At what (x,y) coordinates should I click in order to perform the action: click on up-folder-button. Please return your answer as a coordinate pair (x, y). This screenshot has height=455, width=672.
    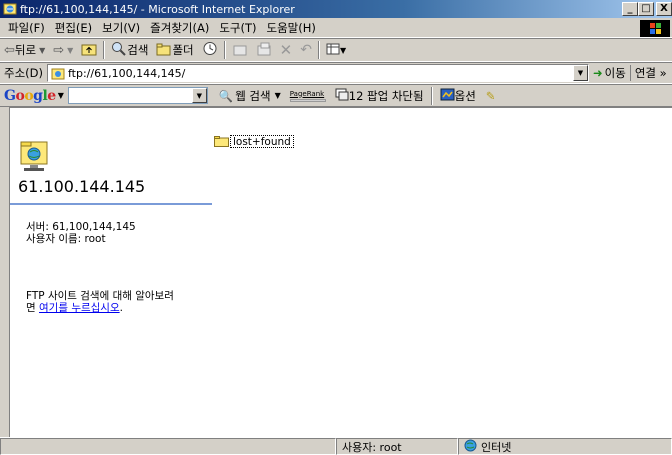
    Looking at the image, I should click on (89, 50).